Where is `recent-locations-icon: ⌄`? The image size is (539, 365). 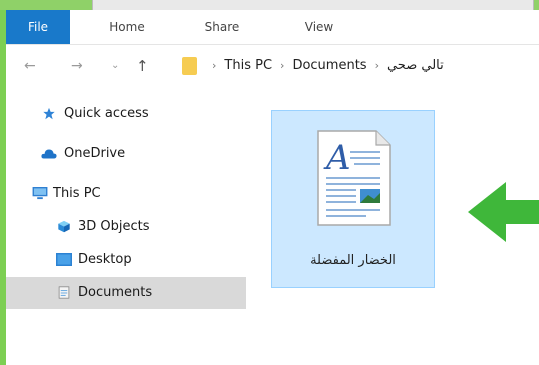
recent-locations-icon: ⌄ is located at coordinates (115, 66).